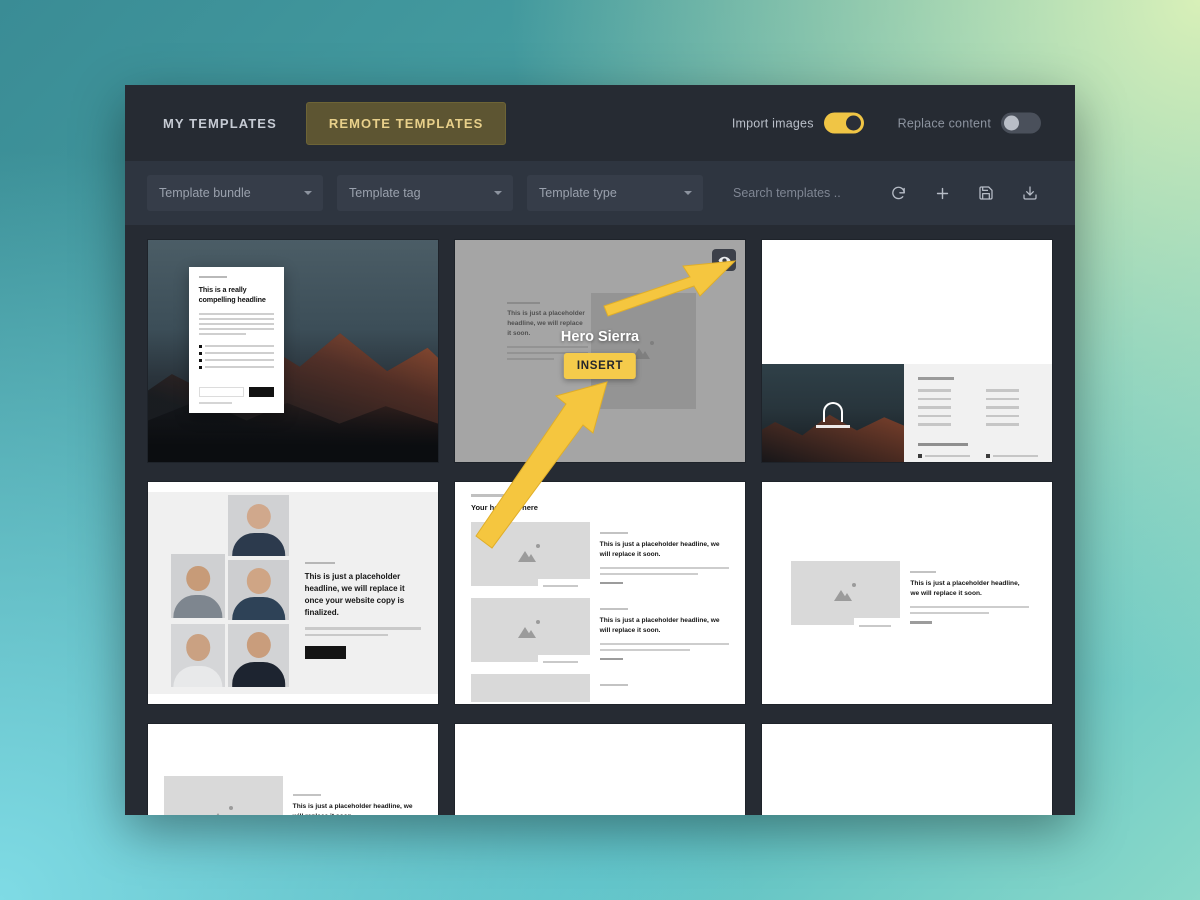 The height and width of the screenshot is (900, 1200). What do you see at coordinates (1030, 193) in the screenshot?
I see `download-icon` at bounding box center [1030, 193].